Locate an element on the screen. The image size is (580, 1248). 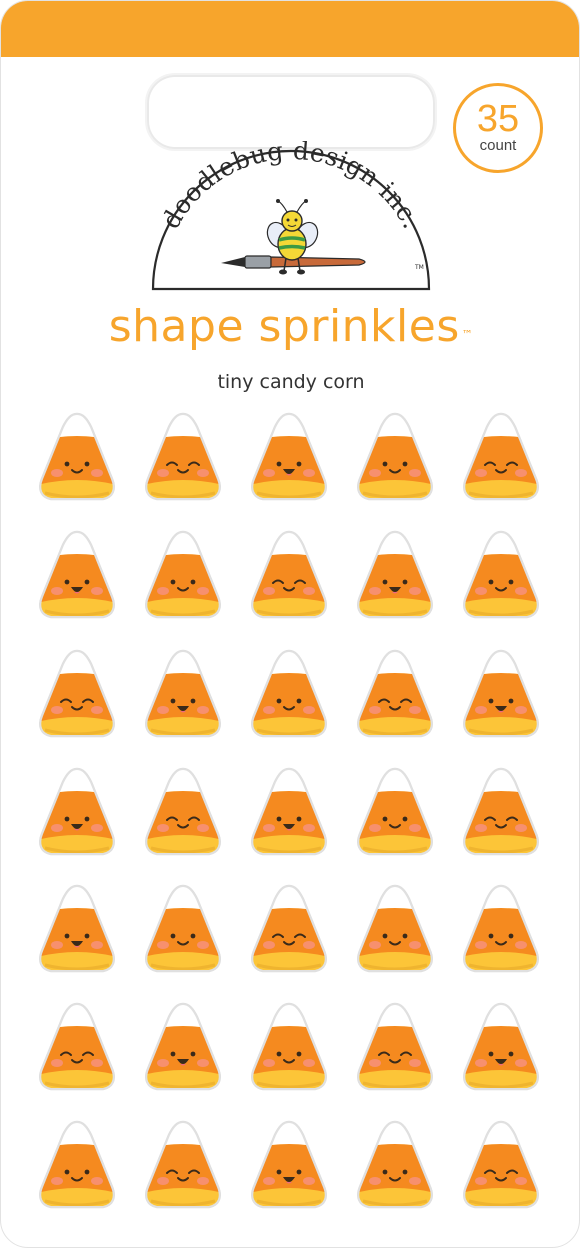
product-subtitle: tiny candy corn is located at coordinates (291, 382).